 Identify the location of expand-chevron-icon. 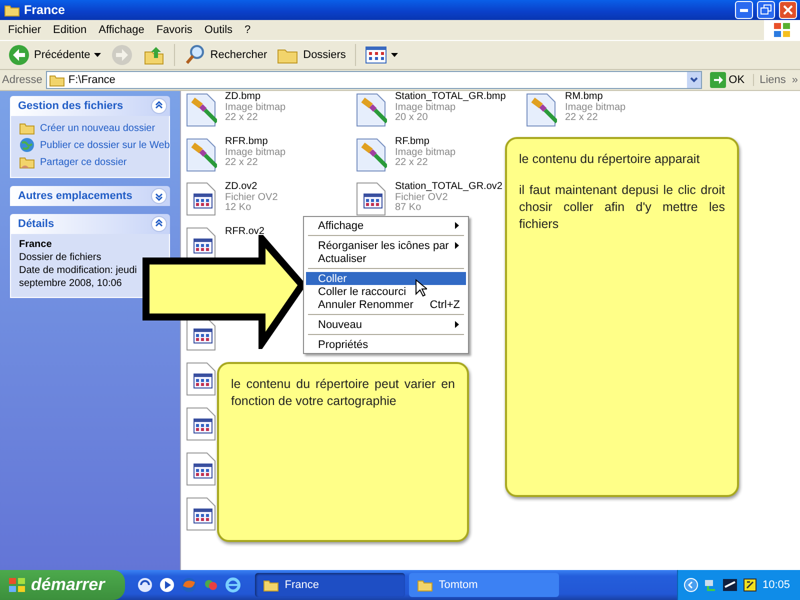
(159, 196).